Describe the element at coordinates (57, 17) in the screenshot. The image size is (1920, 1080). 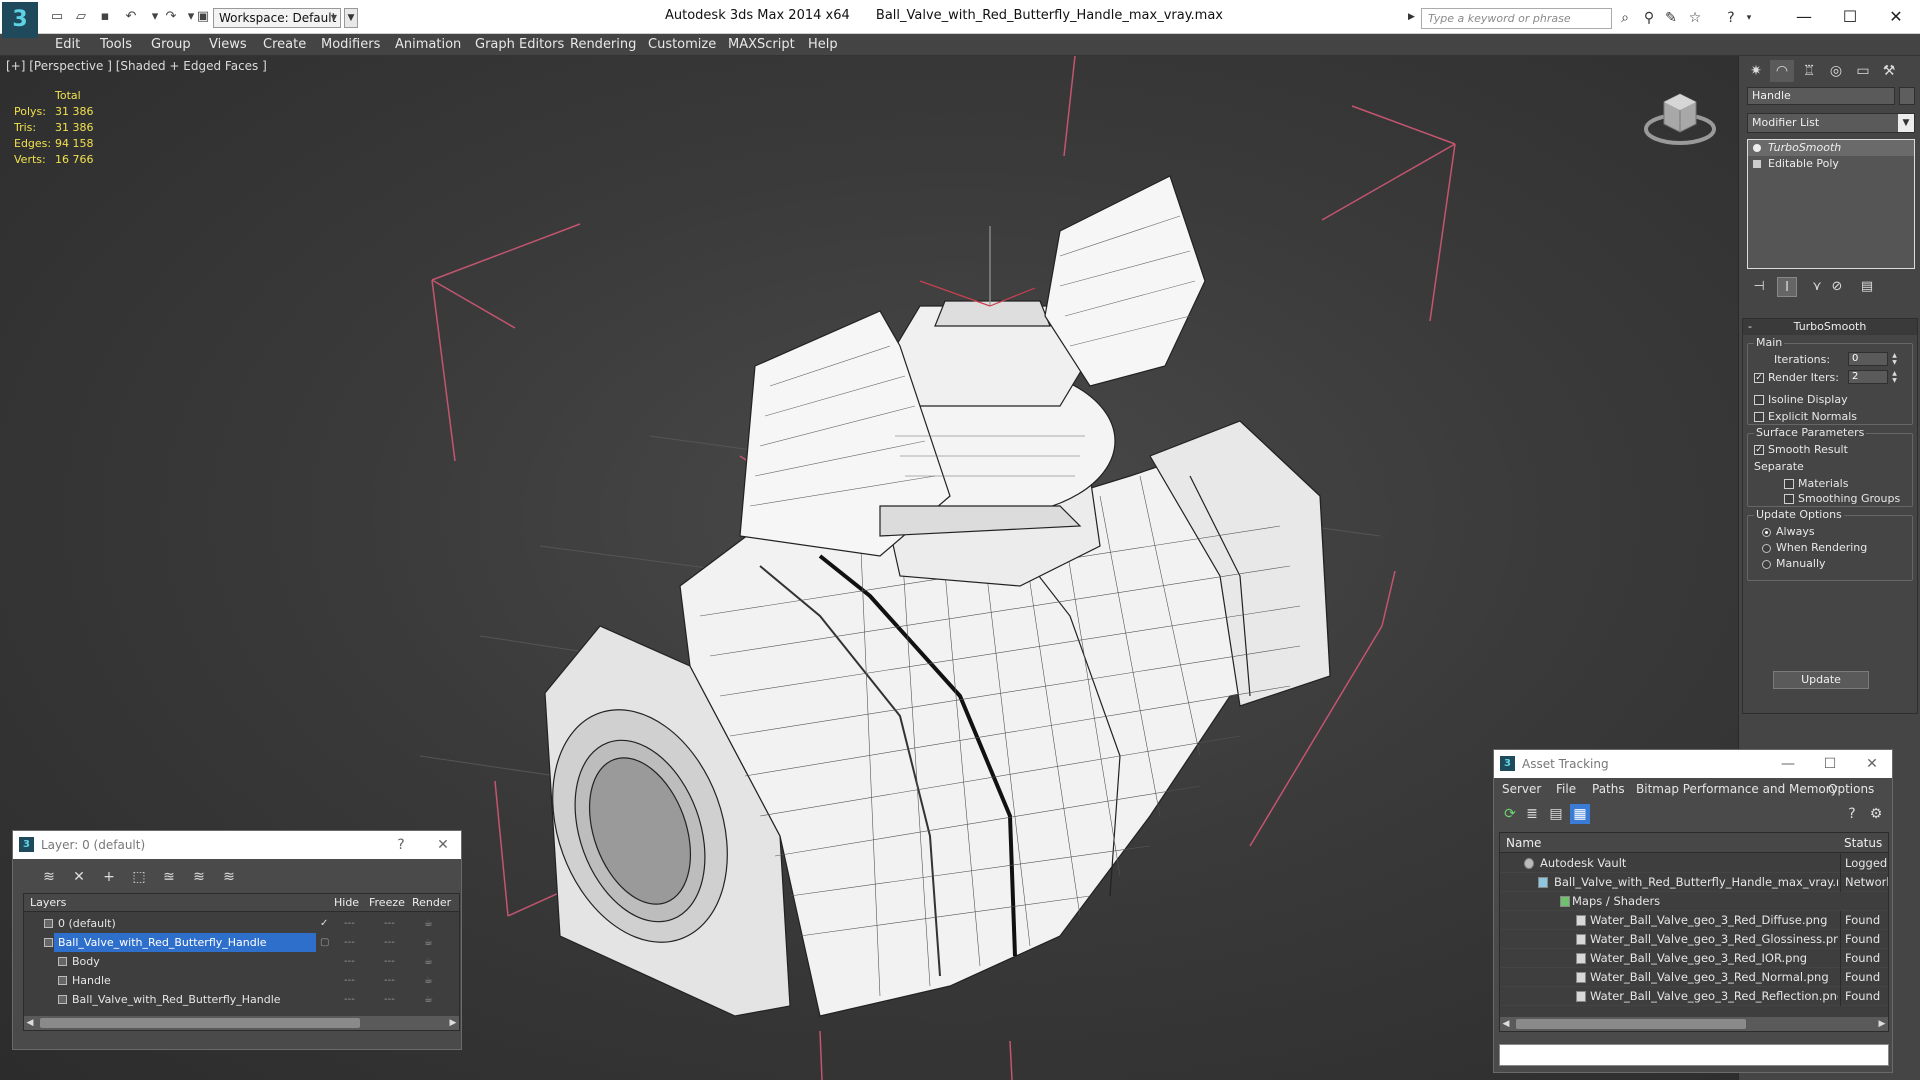
I see `new-file-icon: ▭` at that location.